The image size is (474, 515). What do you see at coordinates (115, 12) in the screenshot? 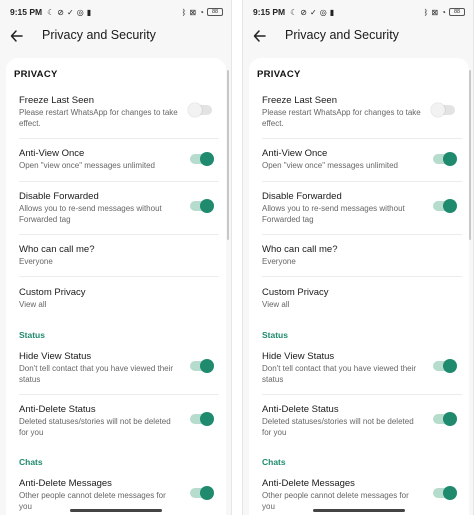
I see `status-bar: 9:15 PM ☾ ⊘ ✓ ◎ ▮ ᛒ ⊠ ◔ 88` at bounding box center [115, 12].